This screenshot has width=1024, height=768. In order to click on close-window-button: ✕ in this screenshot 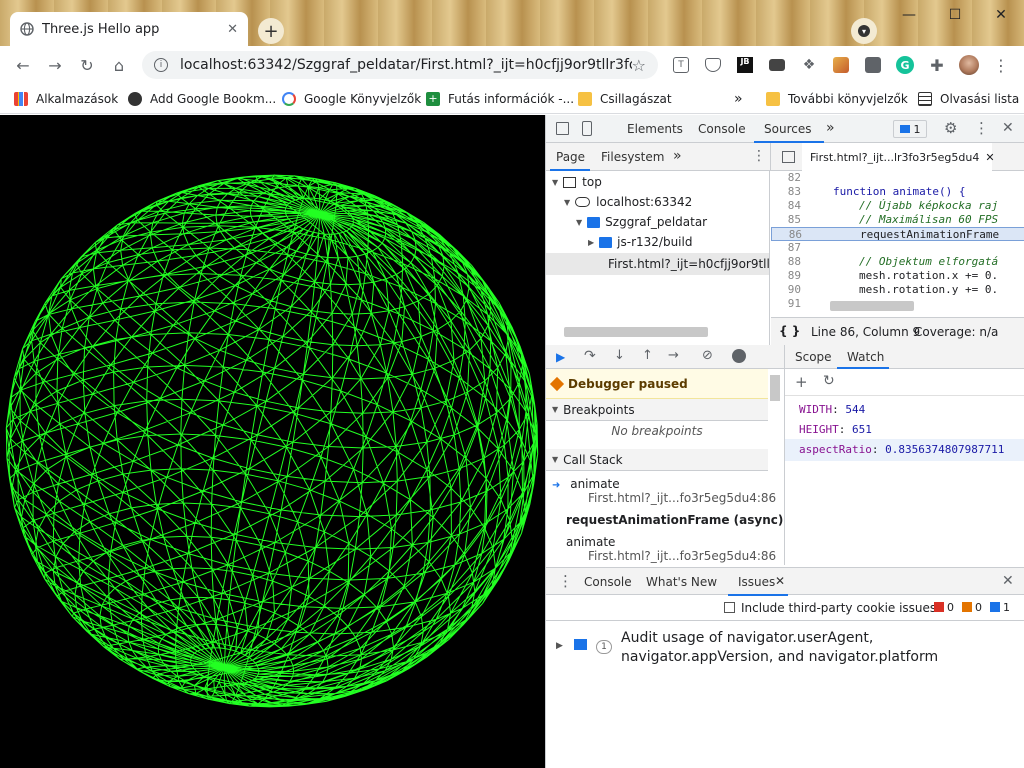, I will do `click(1001, 15)`.